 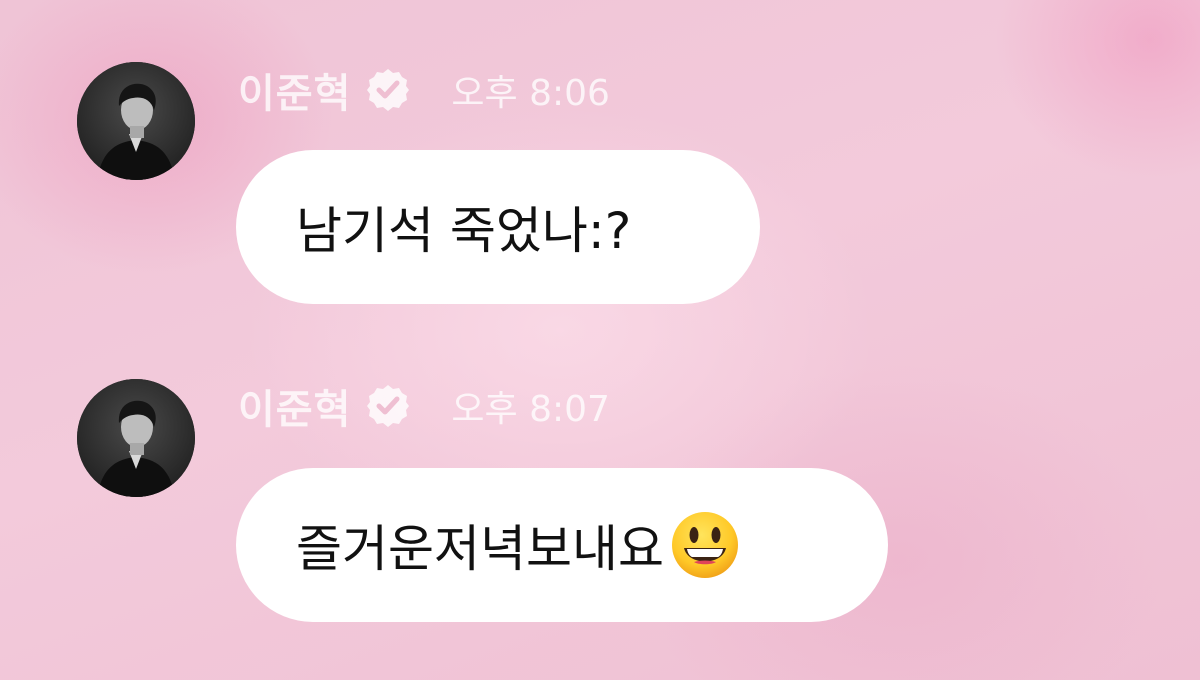 What do you see at coordinates (464, 231) in the screenshot?
I see `message-text: 남기석 죽었나:?` at bounding box center [464, 231].